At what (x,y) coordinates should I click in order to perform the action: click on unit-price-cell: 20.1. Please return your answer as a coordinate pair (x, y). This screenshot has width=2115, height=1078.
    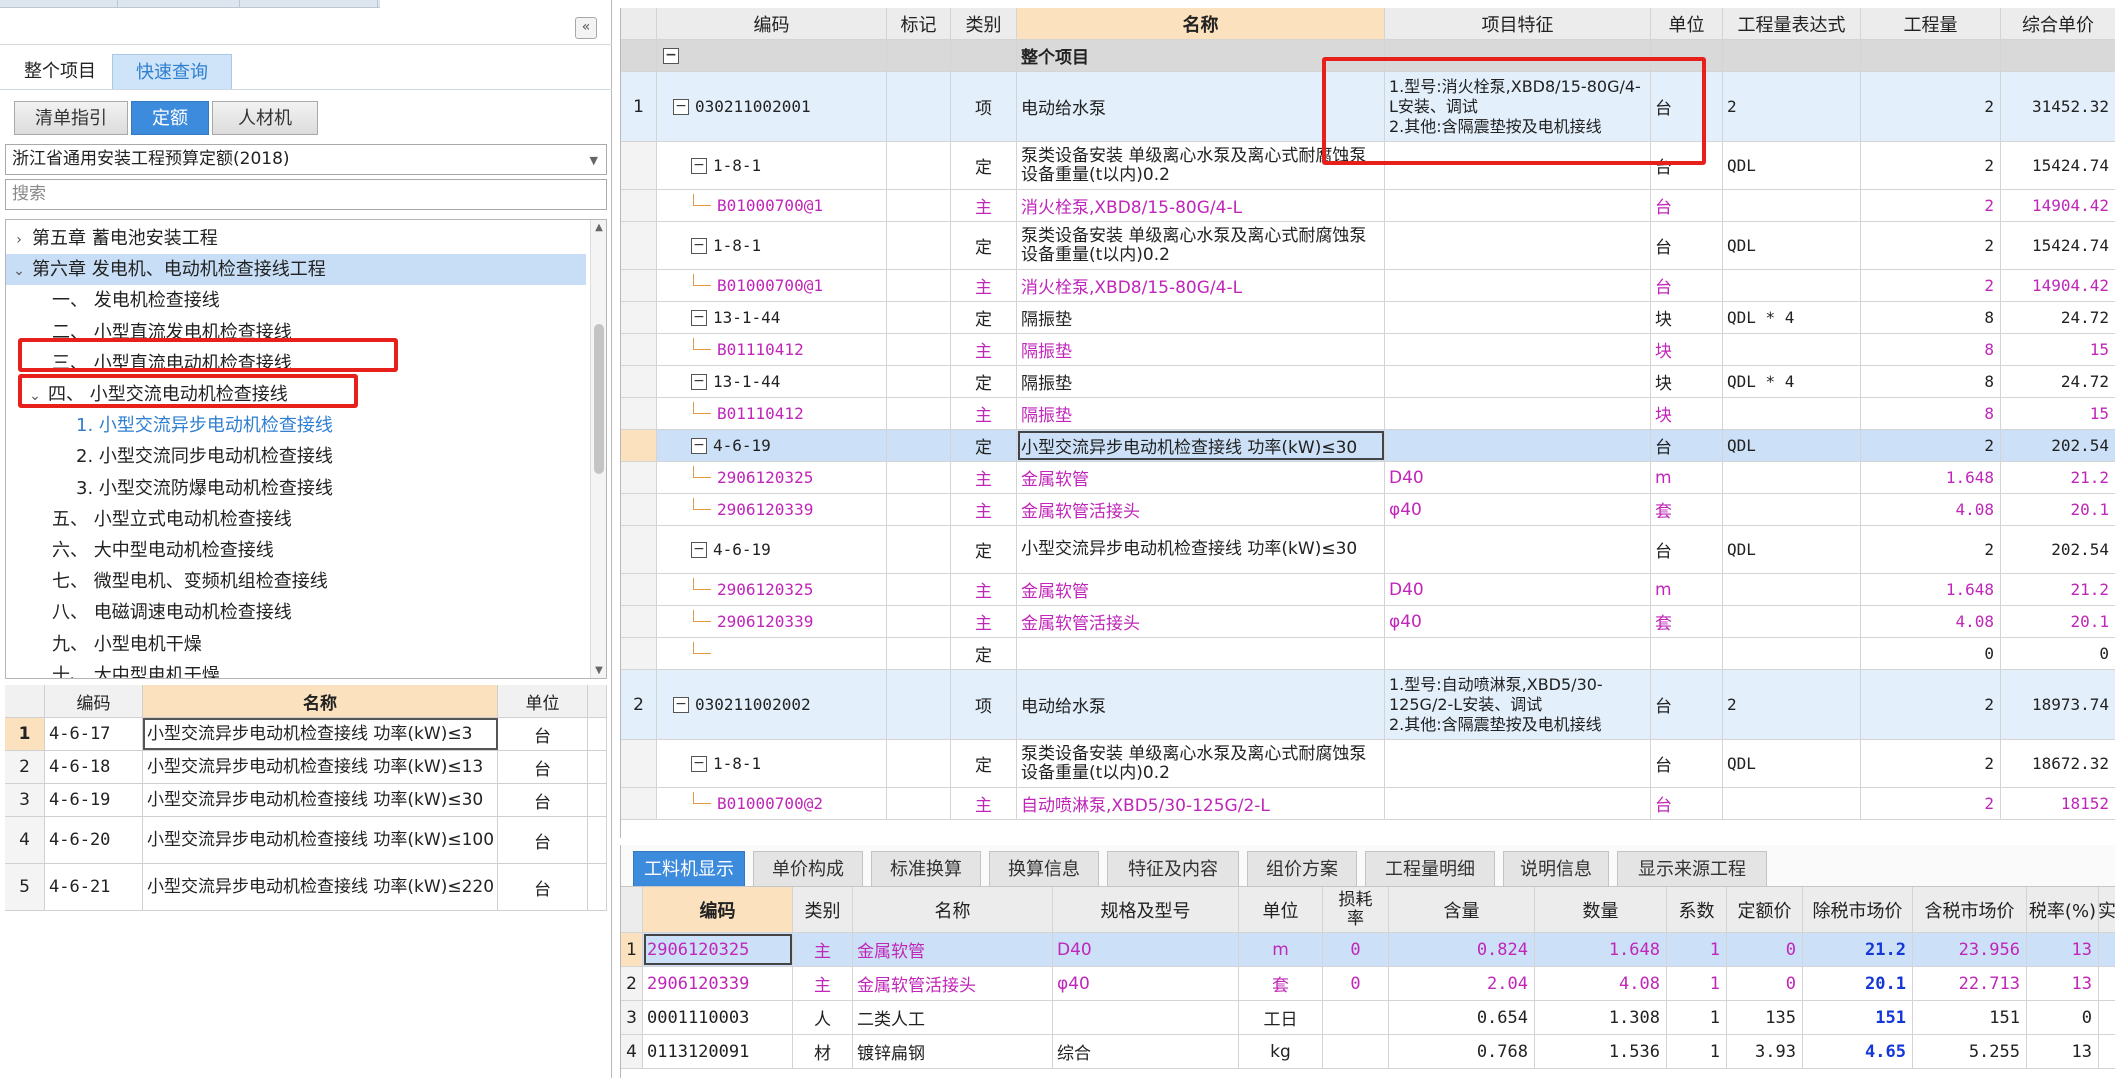
    Looking at the image, I should click on (2058, 509).